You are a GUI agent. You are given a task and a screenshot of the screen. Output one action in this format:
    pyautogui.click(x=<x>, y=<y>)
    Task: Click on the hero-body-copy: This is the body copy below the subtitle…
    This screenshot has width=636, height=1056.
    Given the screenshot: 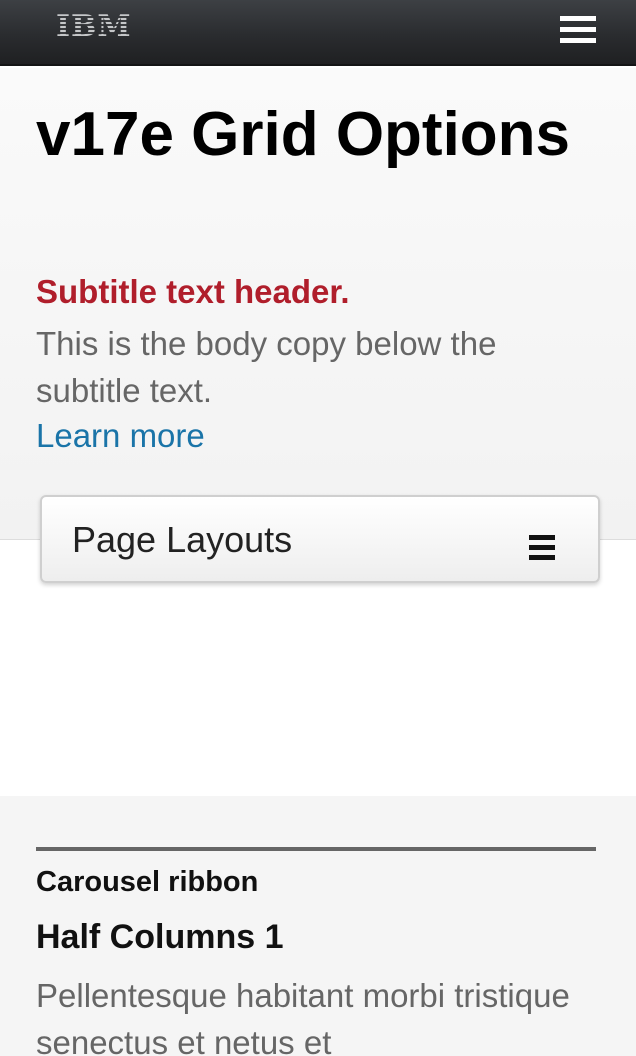 What is the action you would take?
    pyautogui.click(x=266, y=367)
    